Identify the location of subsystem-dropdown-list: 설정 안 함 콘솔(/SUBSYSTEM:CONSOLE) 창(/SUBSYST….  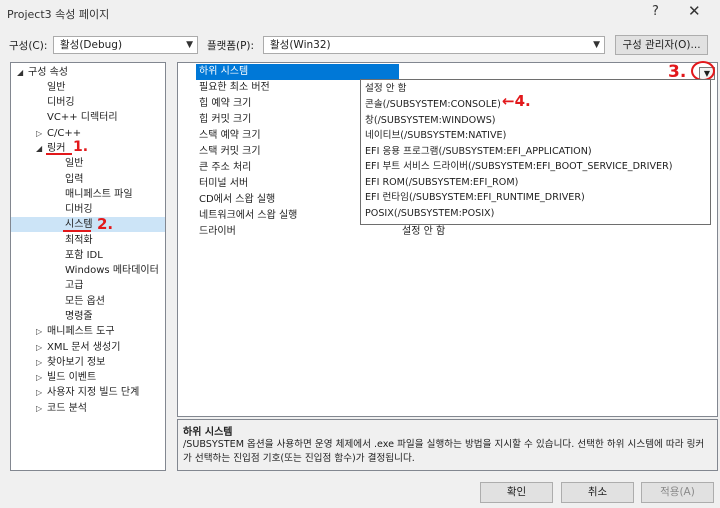
(535, 152).